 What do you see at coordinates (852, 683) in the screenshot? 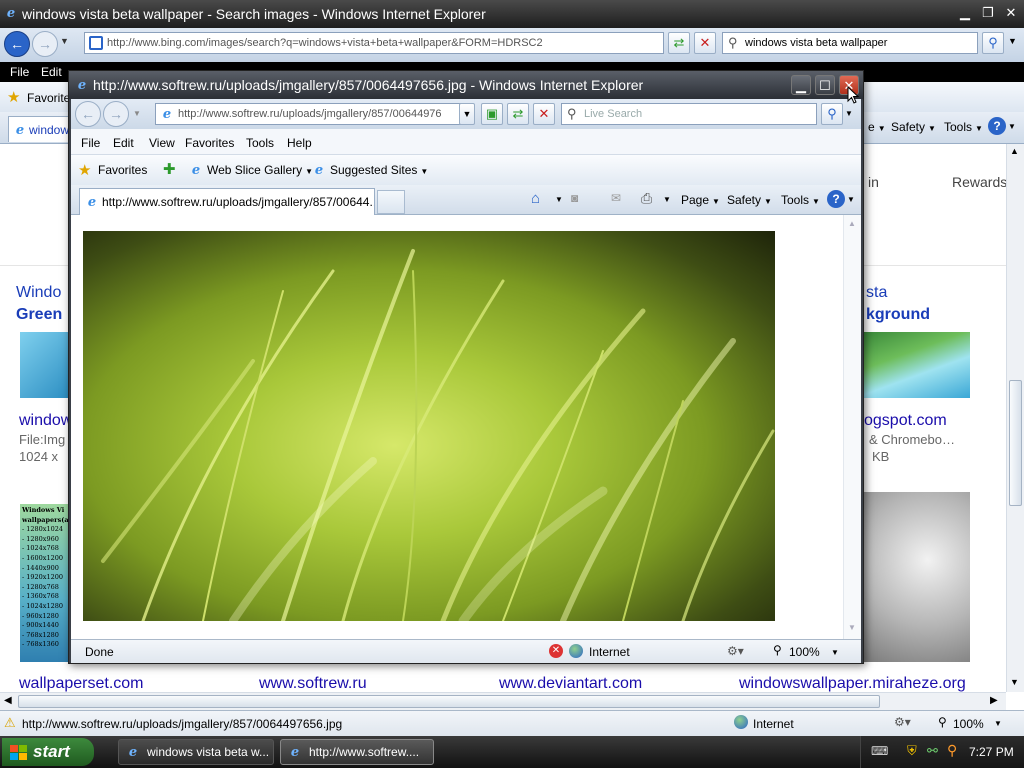
I see `source-link-4: windowswallpaper.miraheze.org` at bounding box center [852, 683].